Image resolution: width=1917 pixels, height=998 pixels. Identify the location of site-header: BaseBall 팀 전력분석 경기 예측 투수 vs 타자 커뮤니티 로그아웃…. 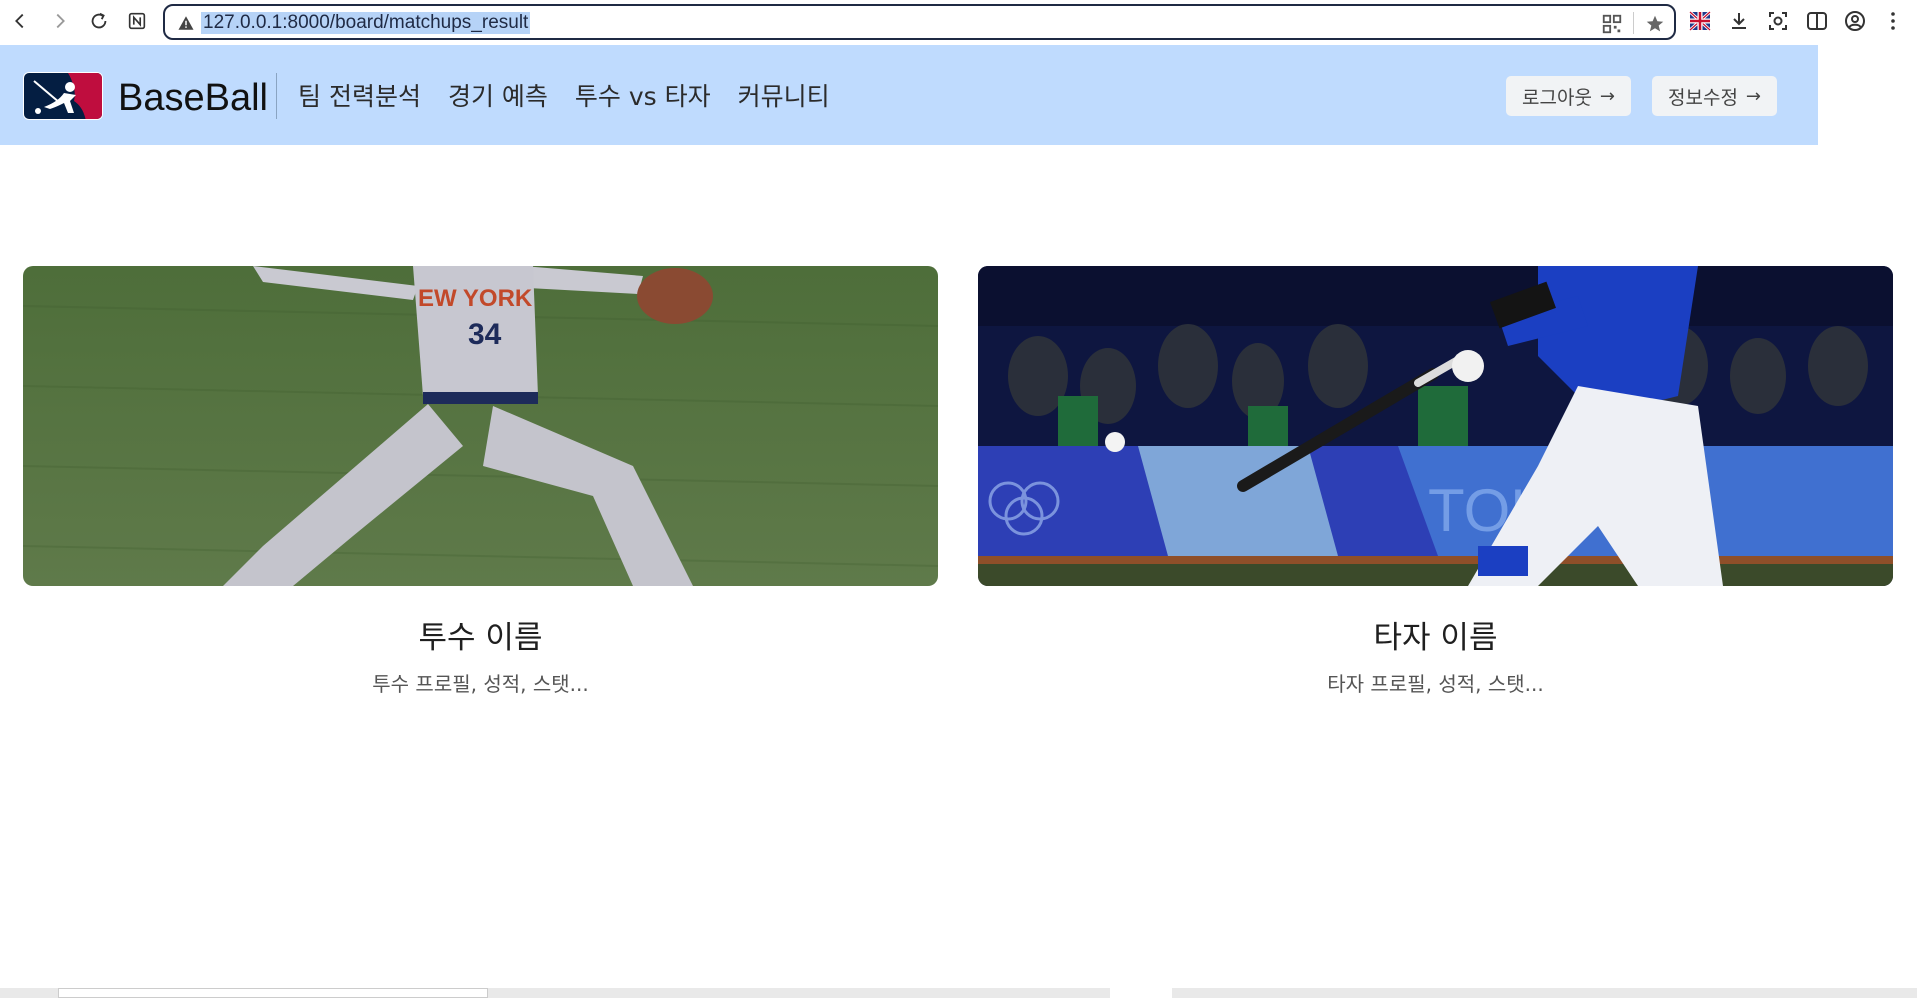
(909, 95).